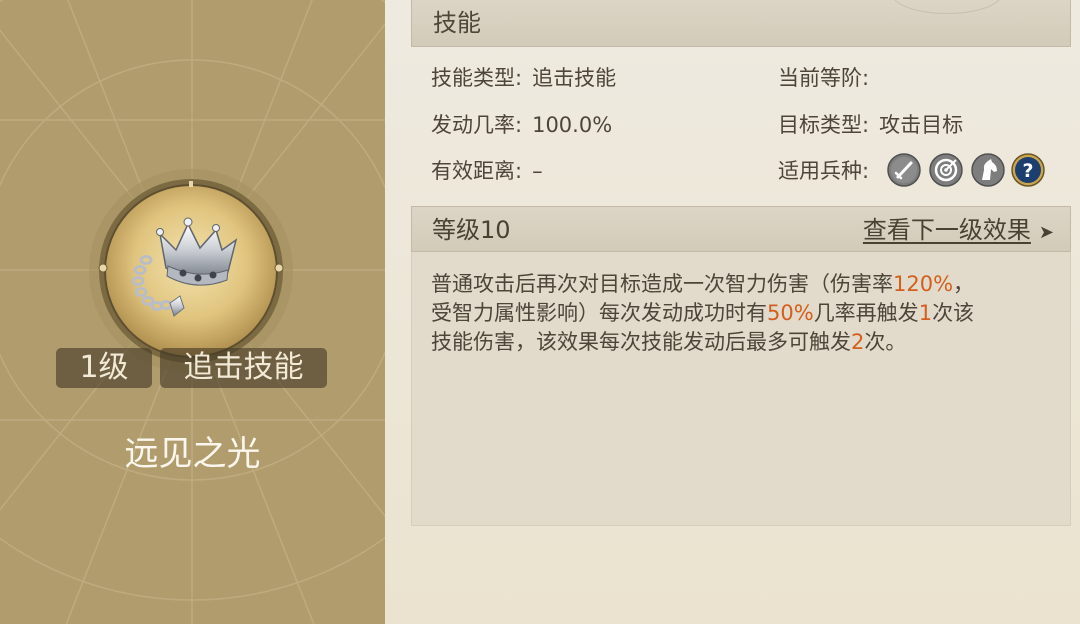  I want to click on skill-type-badge: 追击技能, so click(243, 368).